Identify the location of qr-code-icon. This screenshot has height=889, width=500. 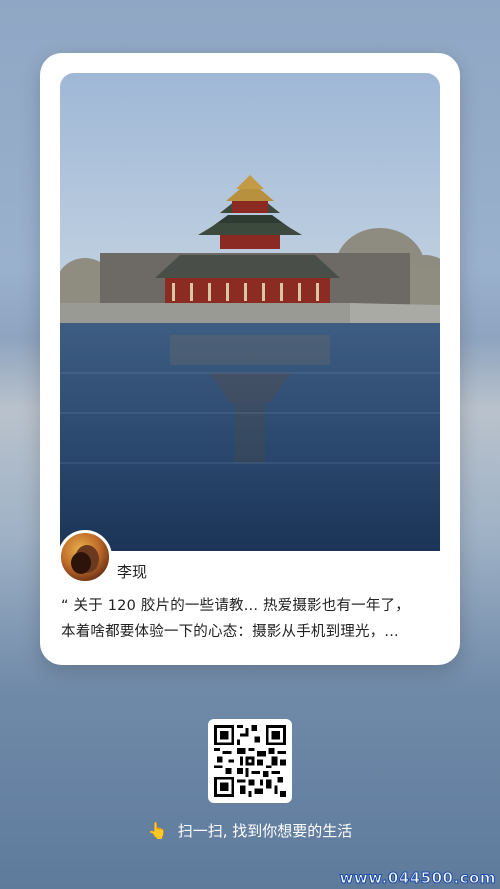
(250, 761).